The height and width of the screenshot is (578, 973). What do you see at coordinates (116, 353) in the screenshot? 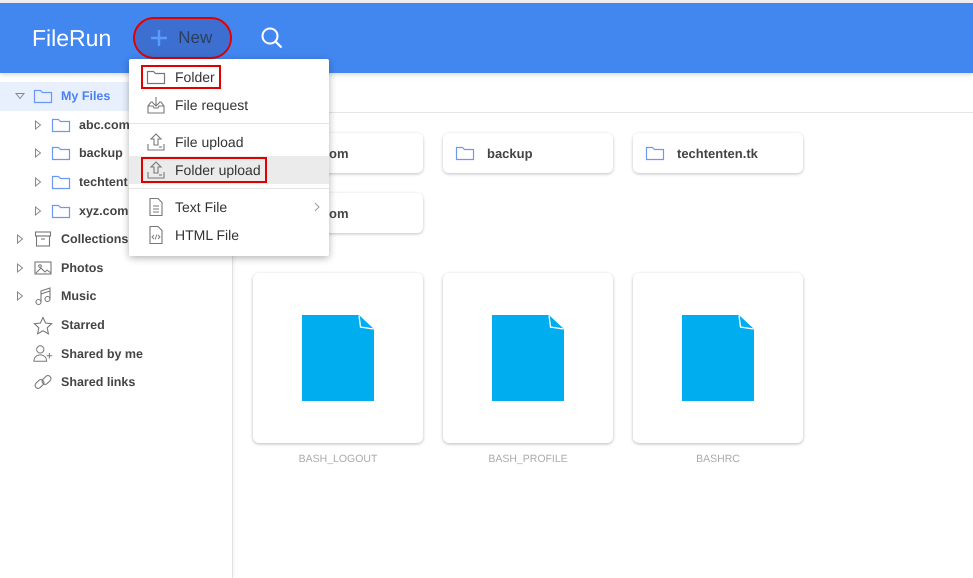
I see `sidebar-item: Shared by me` at bounding box center [116, 353].